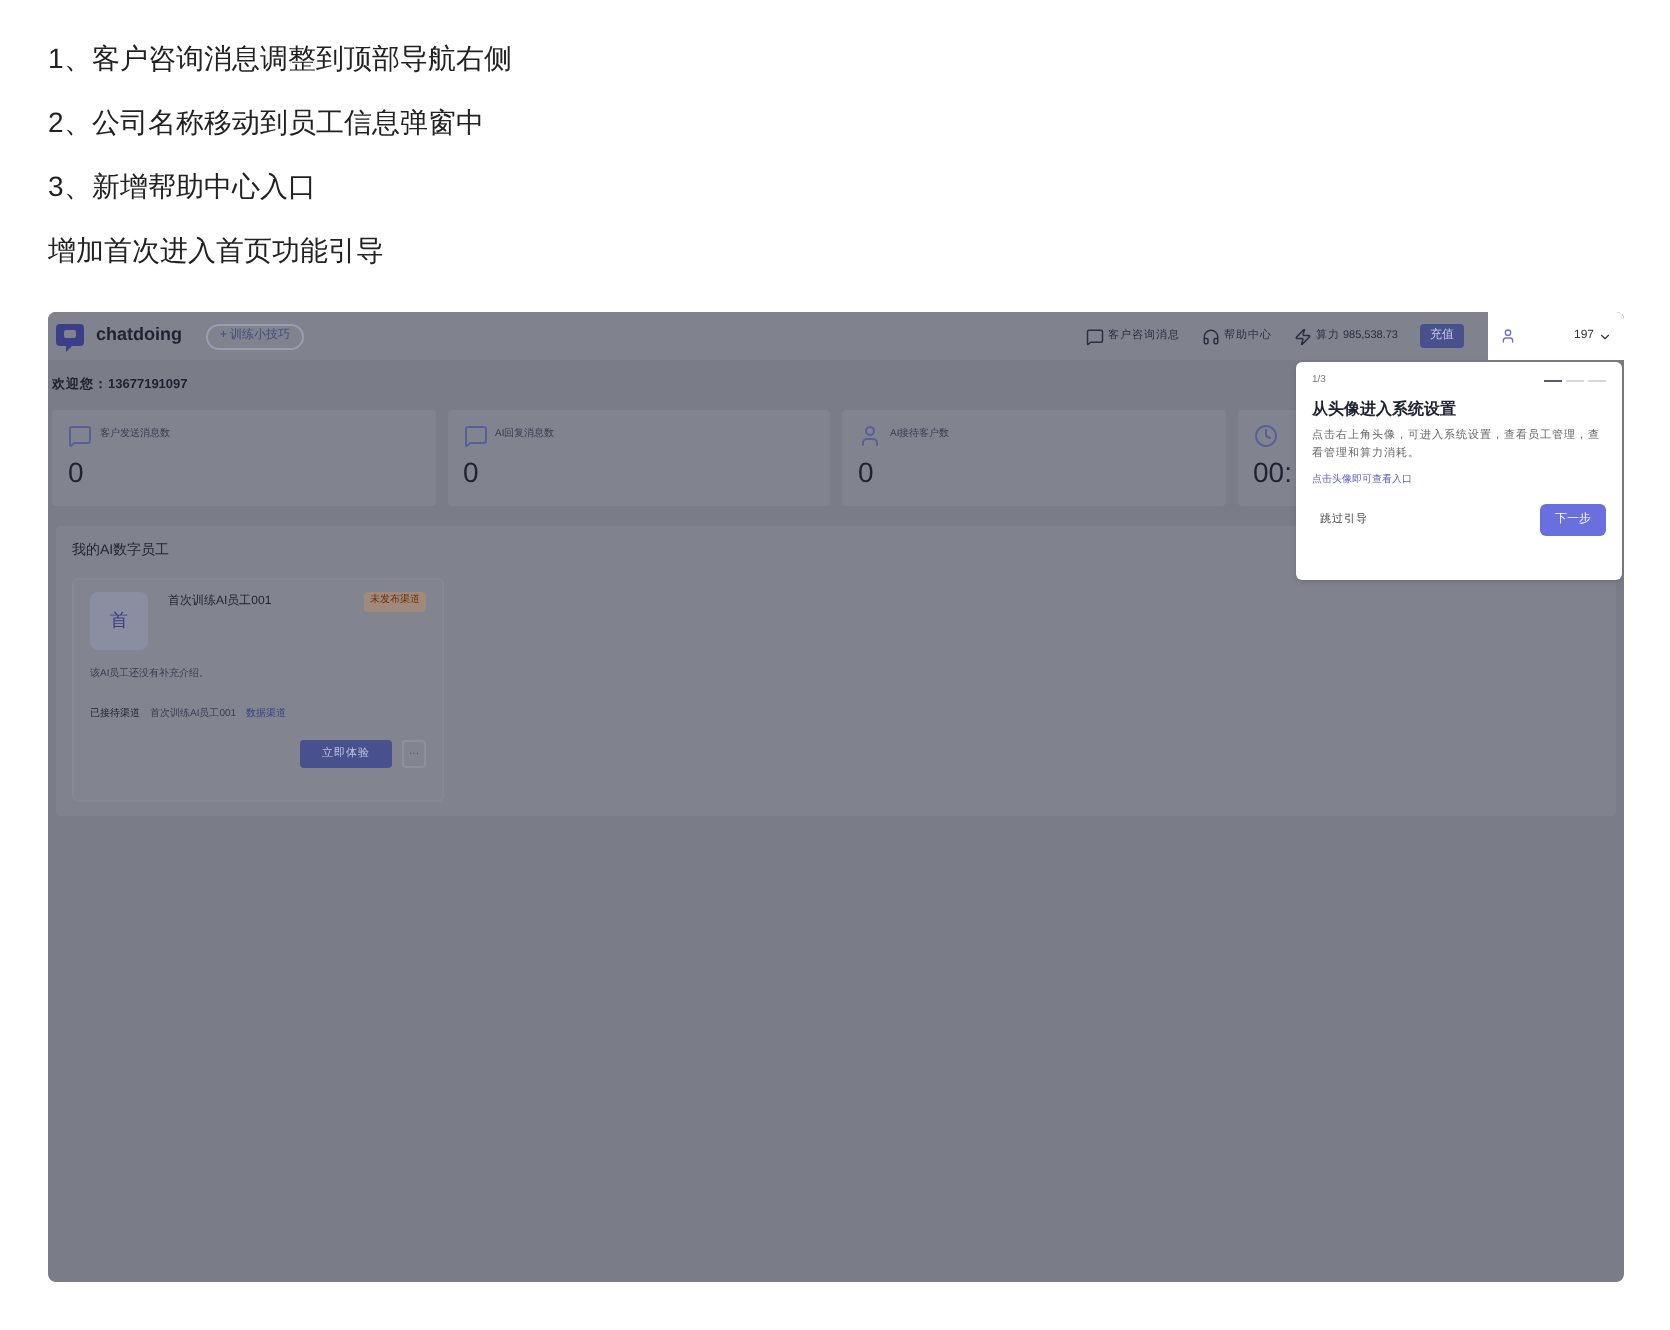 The width and height of the screenshot is (1670, 1330). Describe the element at coordinates (1210, 336) in the screenshot. I see `headphones-icon` at that location.